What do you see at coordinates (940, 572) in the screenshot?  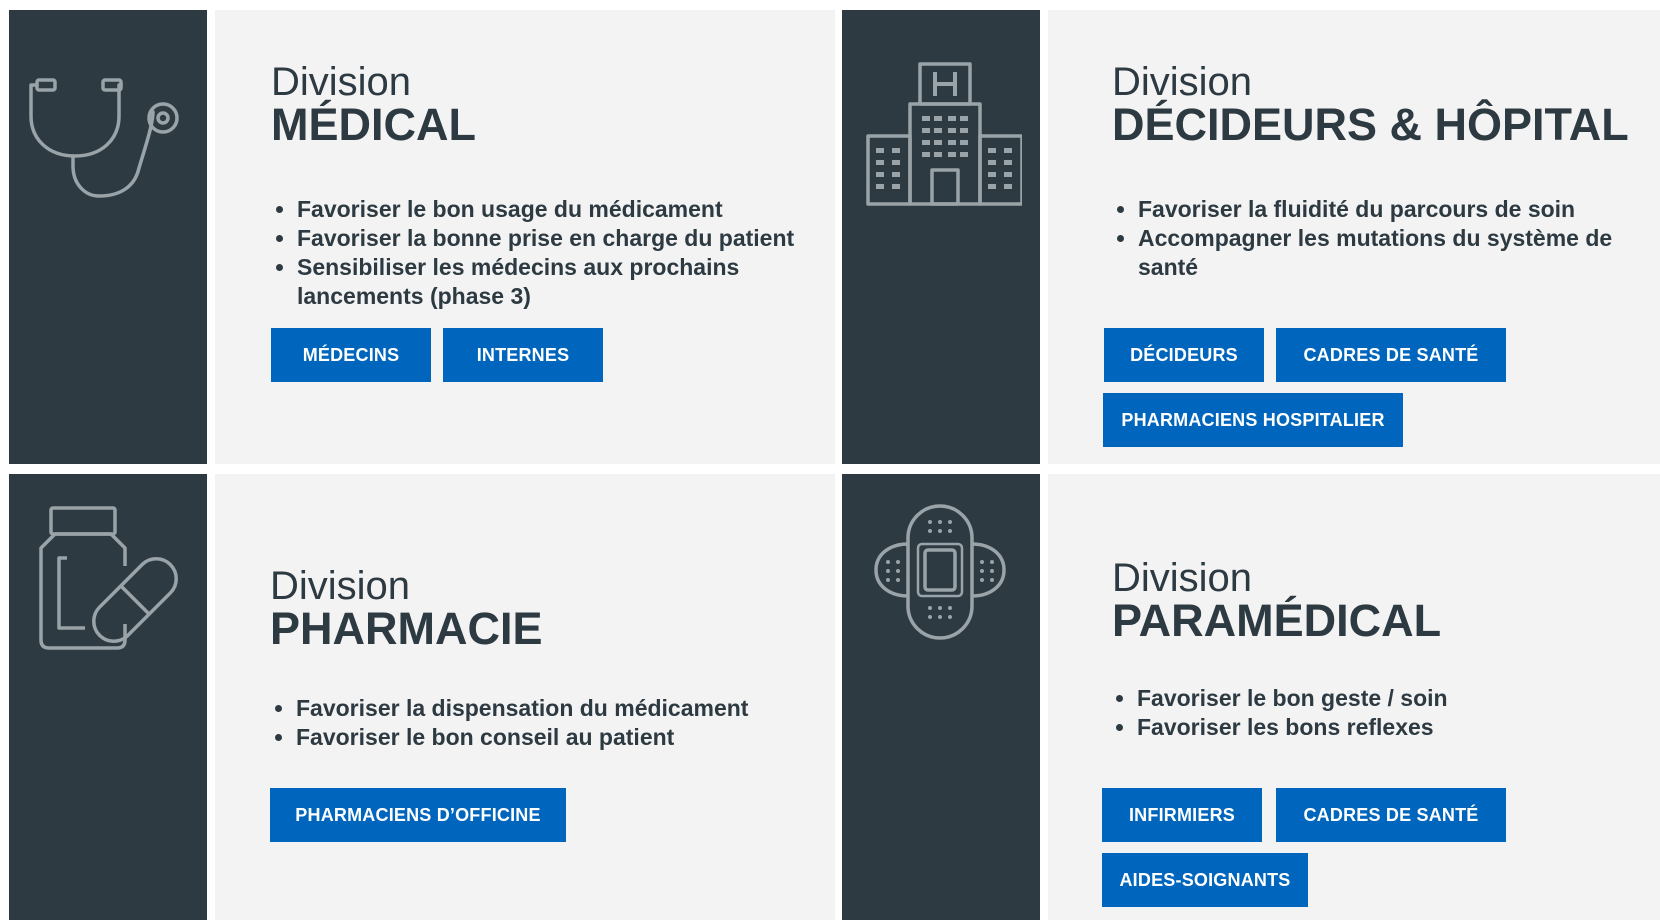 I see `bandage-icon` at bounding box center [940, 572].